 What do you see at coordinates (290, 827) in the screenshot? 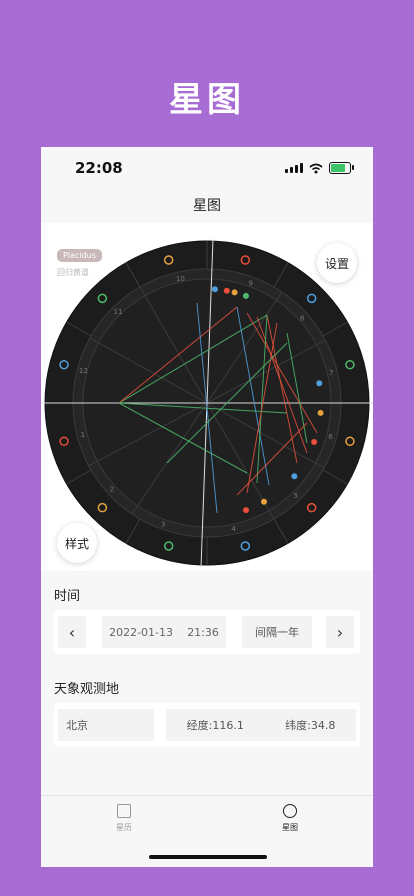
I see `tab-chart-label: 星图` at bounding box center [290, 827].